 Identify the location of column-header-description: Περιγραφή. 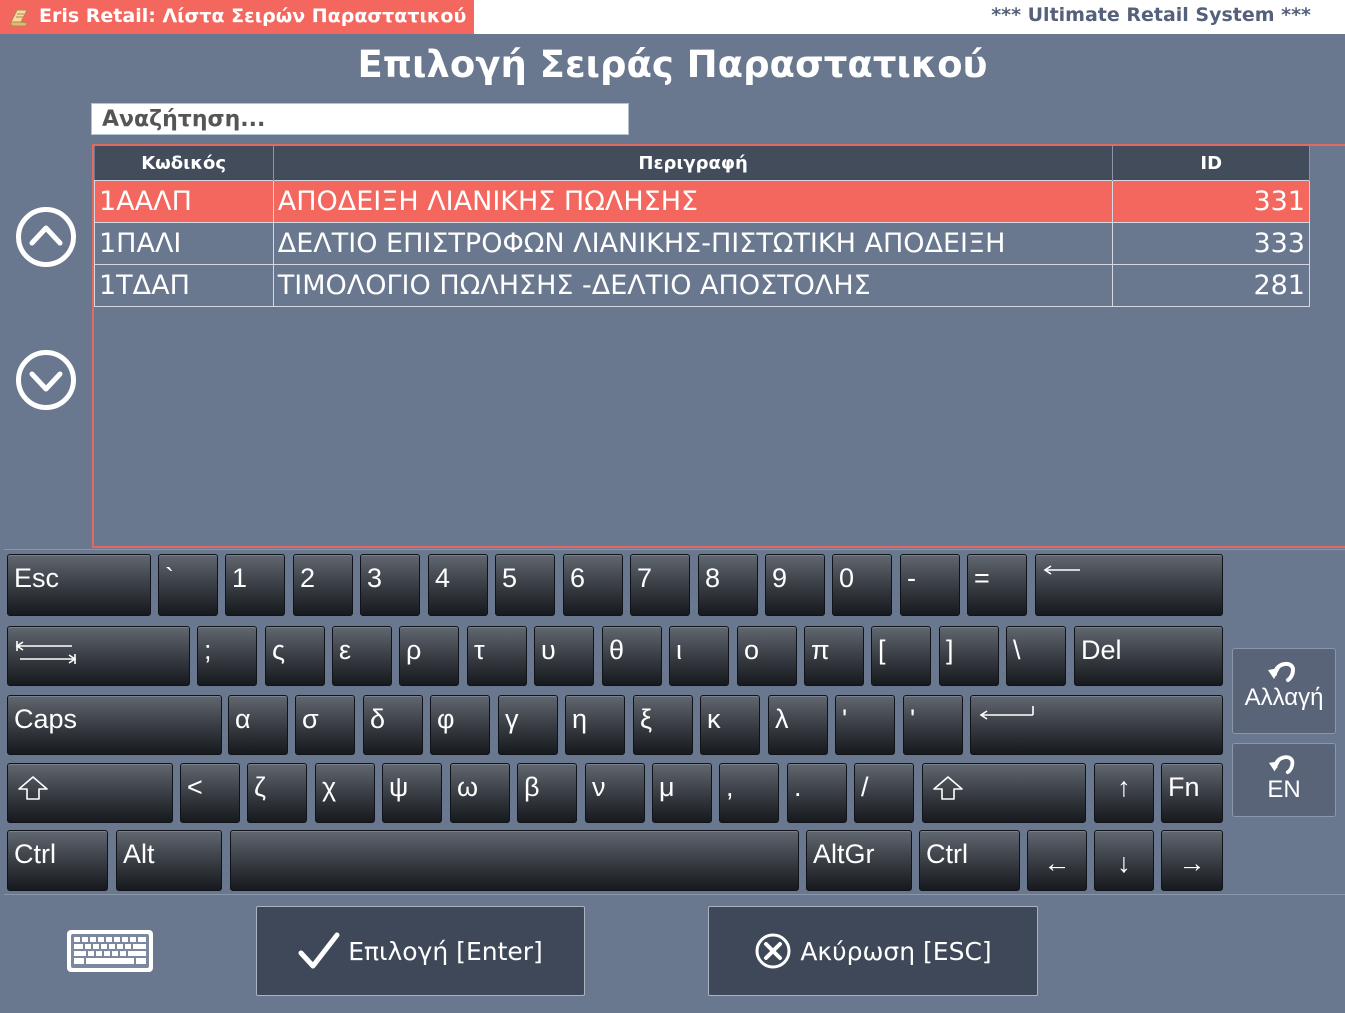
(693, 163).